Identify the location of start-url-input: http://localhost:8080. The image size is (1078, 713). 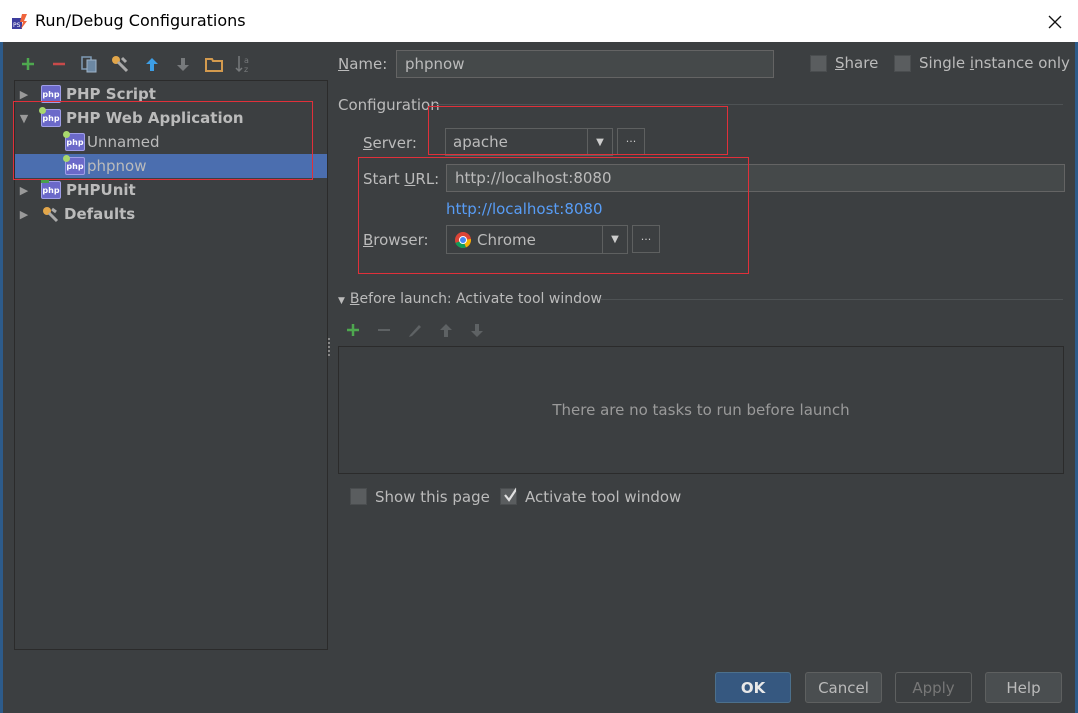
(755, 178).